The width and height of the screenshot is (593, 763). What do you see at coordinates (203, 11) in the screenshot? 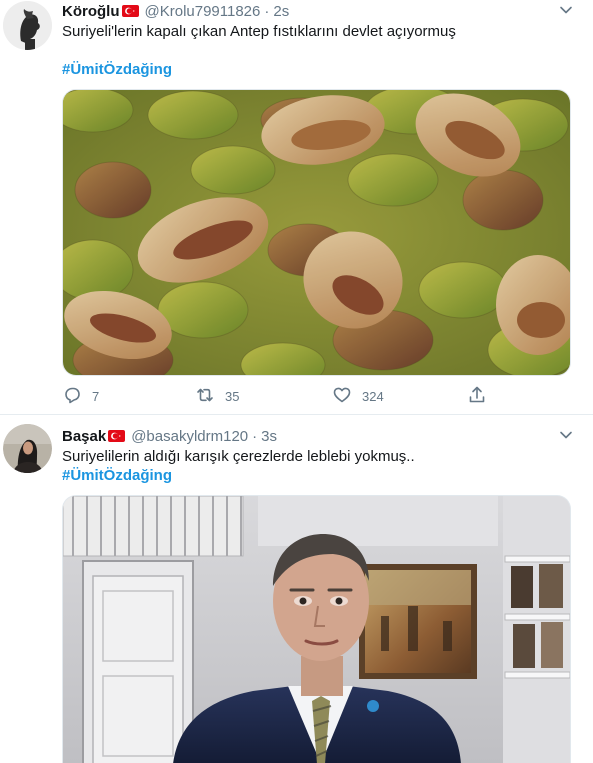
I see `user-handle: @Krolu79911826` at bounding box center [203, 11].